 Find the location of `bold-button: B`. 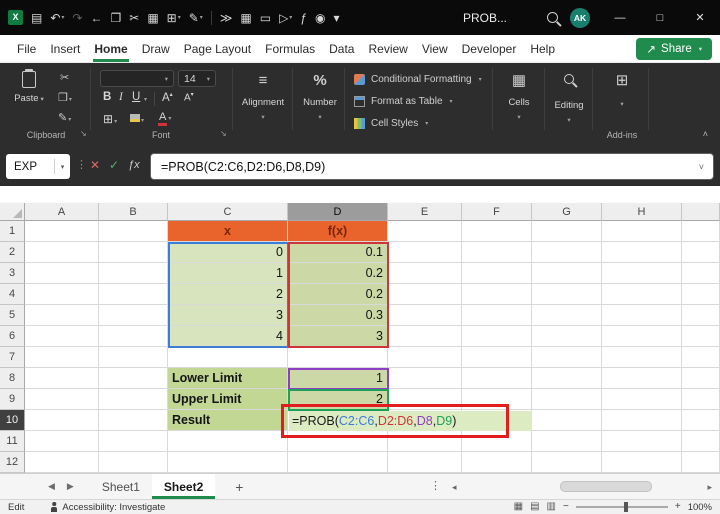

bold-button: B is located at coordinates (107, 97).